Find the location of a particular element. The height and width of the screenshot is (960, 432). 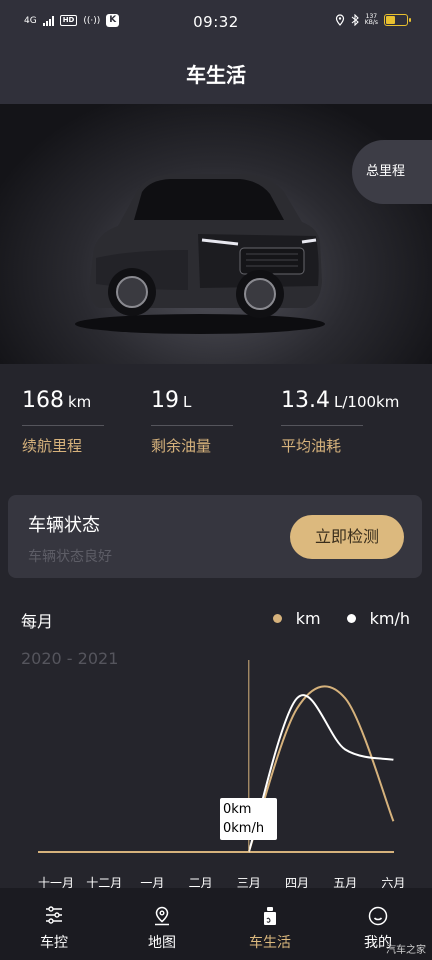

watermark: 汽车之家 is located at coordinates (406, 950).